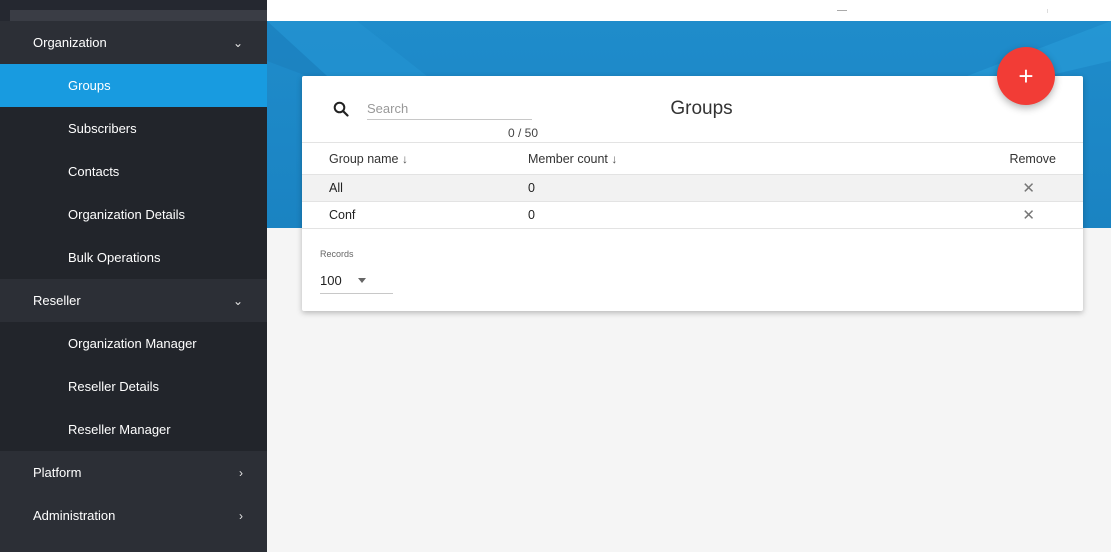 This screenshot has width=1111, height=552. Describe the element at coordinates (133, 472) in the screenshot. I see `sidebar-section-platform: Platform ›` at that location.